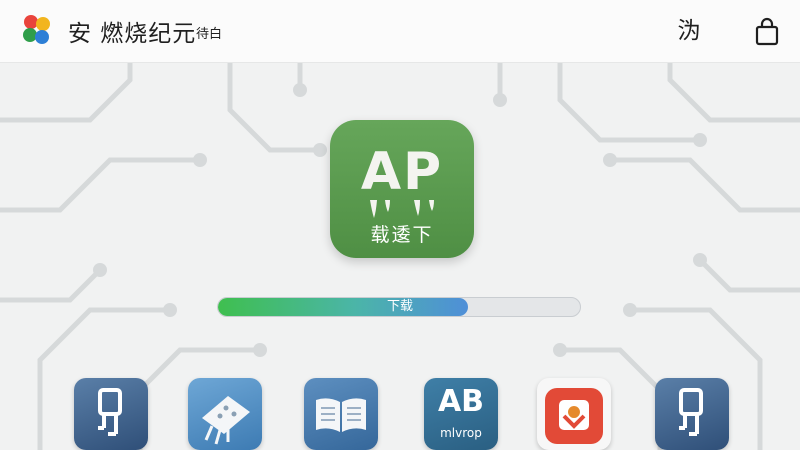 The height and width of the screenshot is (450, 800). Describe the element at coordinates (209, 34) in the screenshot. I see `app-subtitle: 待白` at that location.